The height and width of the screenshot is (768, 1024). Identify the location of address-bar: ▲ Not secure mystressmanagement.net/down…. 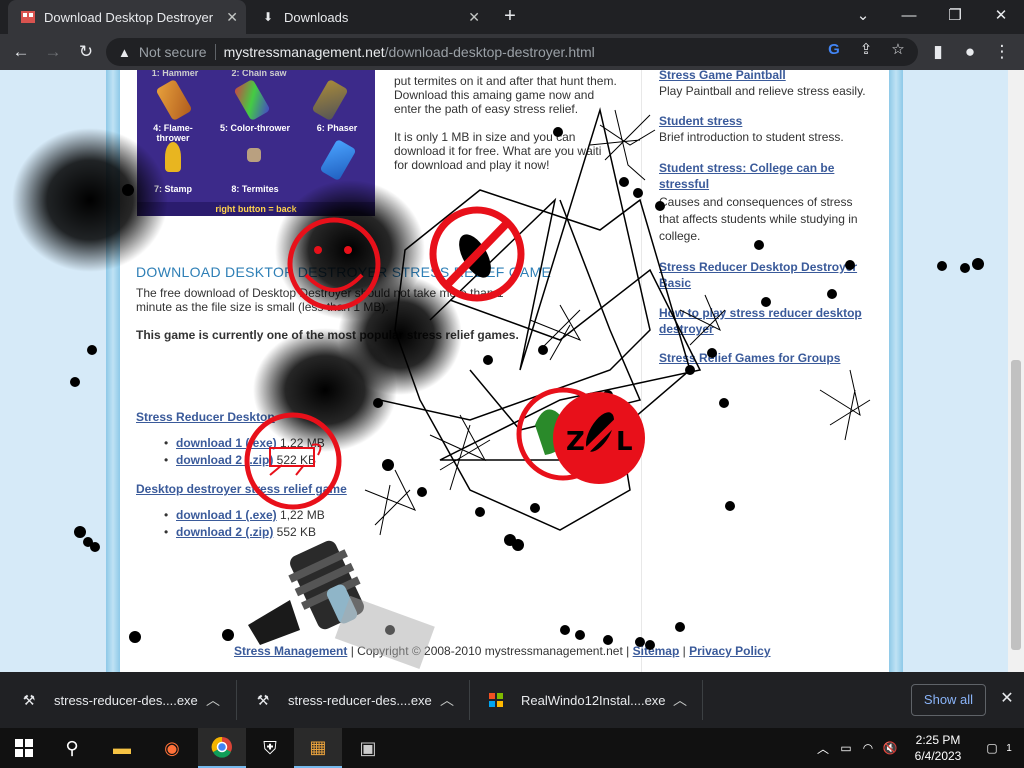
(512, 52).